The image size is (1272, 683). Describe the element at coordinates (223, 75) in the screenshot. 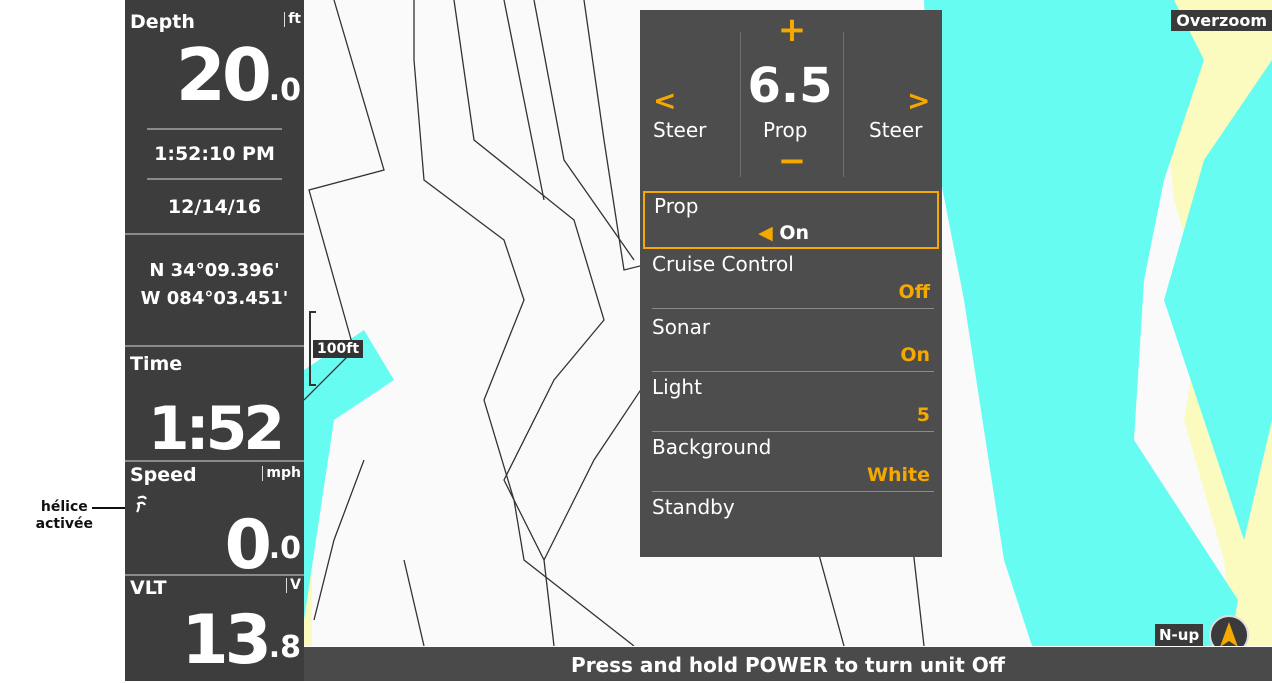

I see `depth-value: 20` at that location.